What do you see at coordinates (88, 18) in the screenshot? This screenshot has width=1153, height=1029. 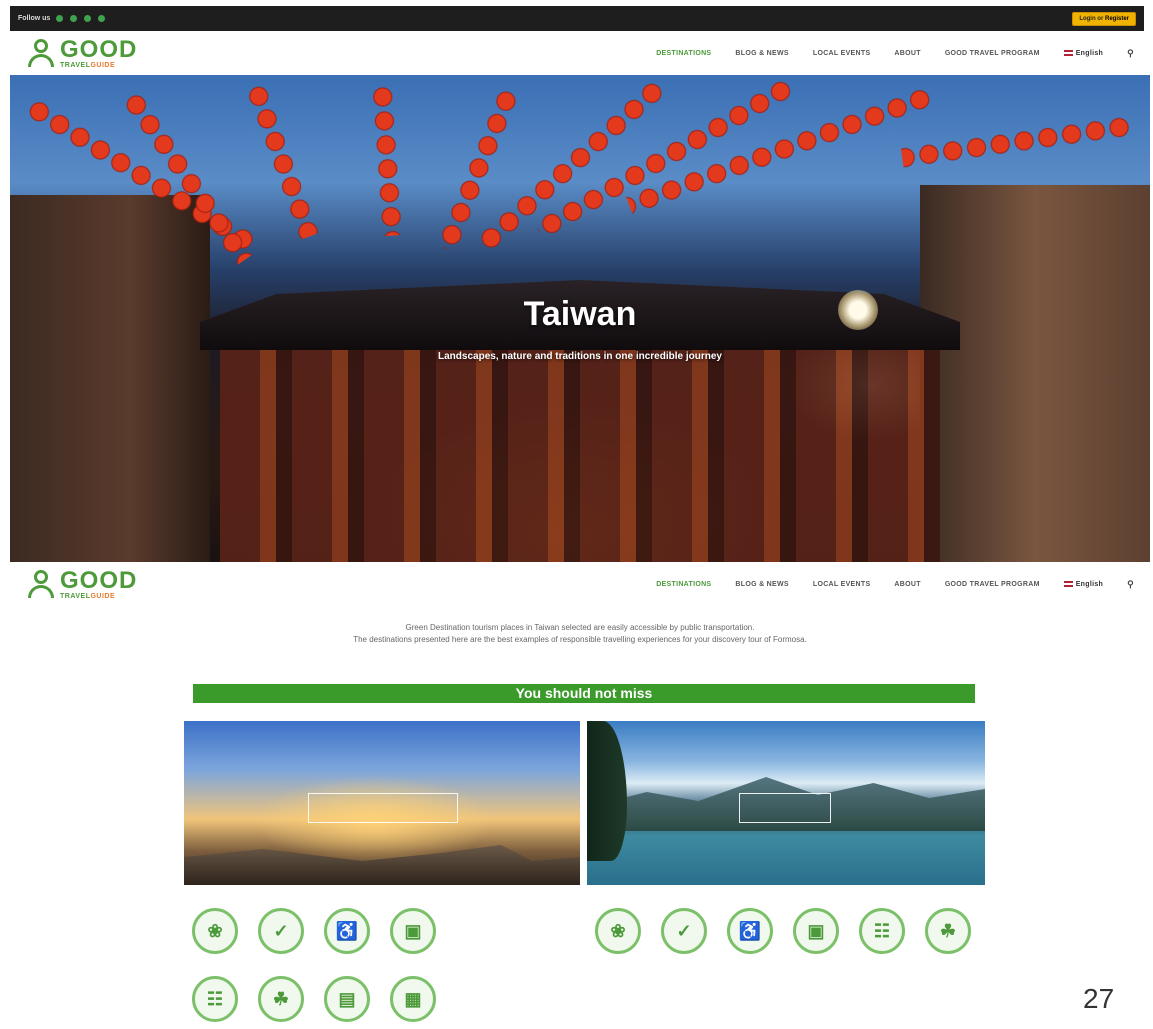 I see `linkedin-icon` at bounding box center [88, 18].